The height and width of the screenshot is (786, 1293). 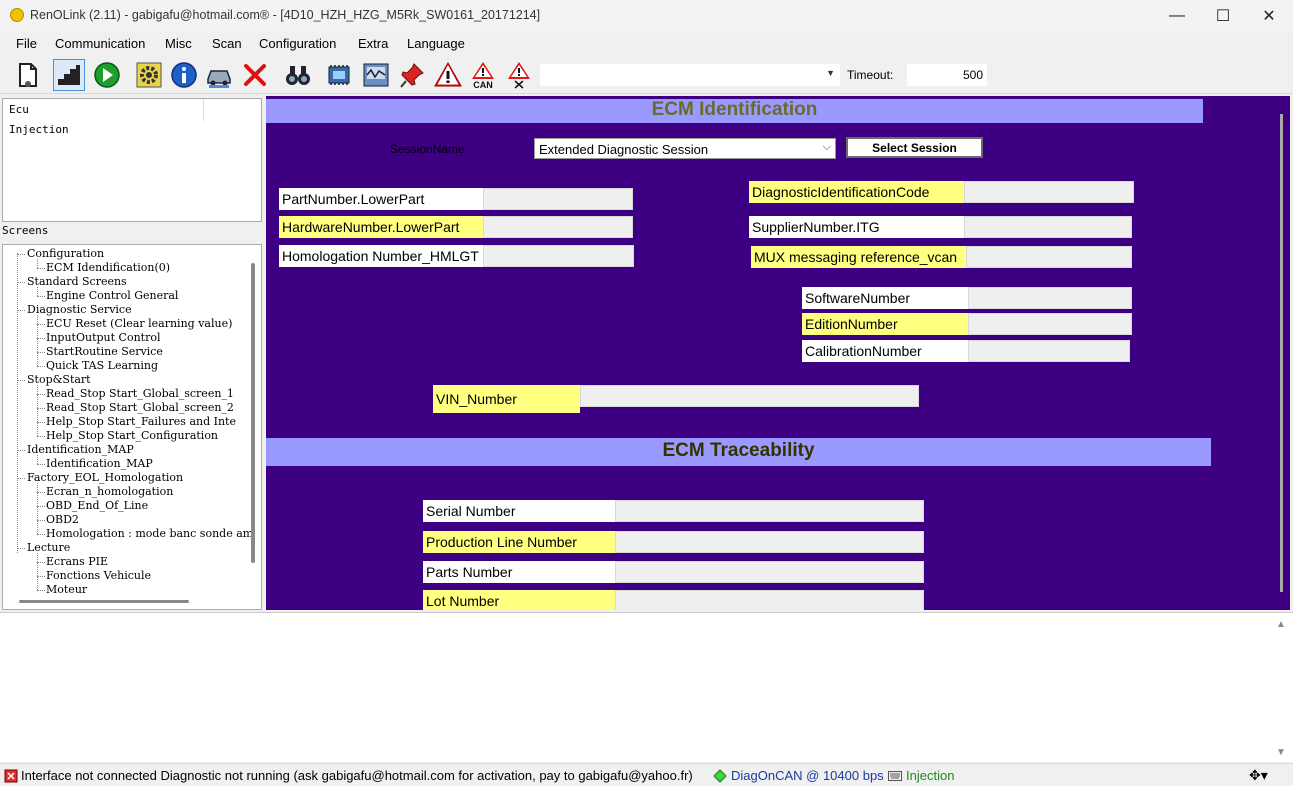 What do you see at coordinates (104, 352) in the screenshot?
I see `tree-item: StartRoutine Service` at bounding box center [104, 352].